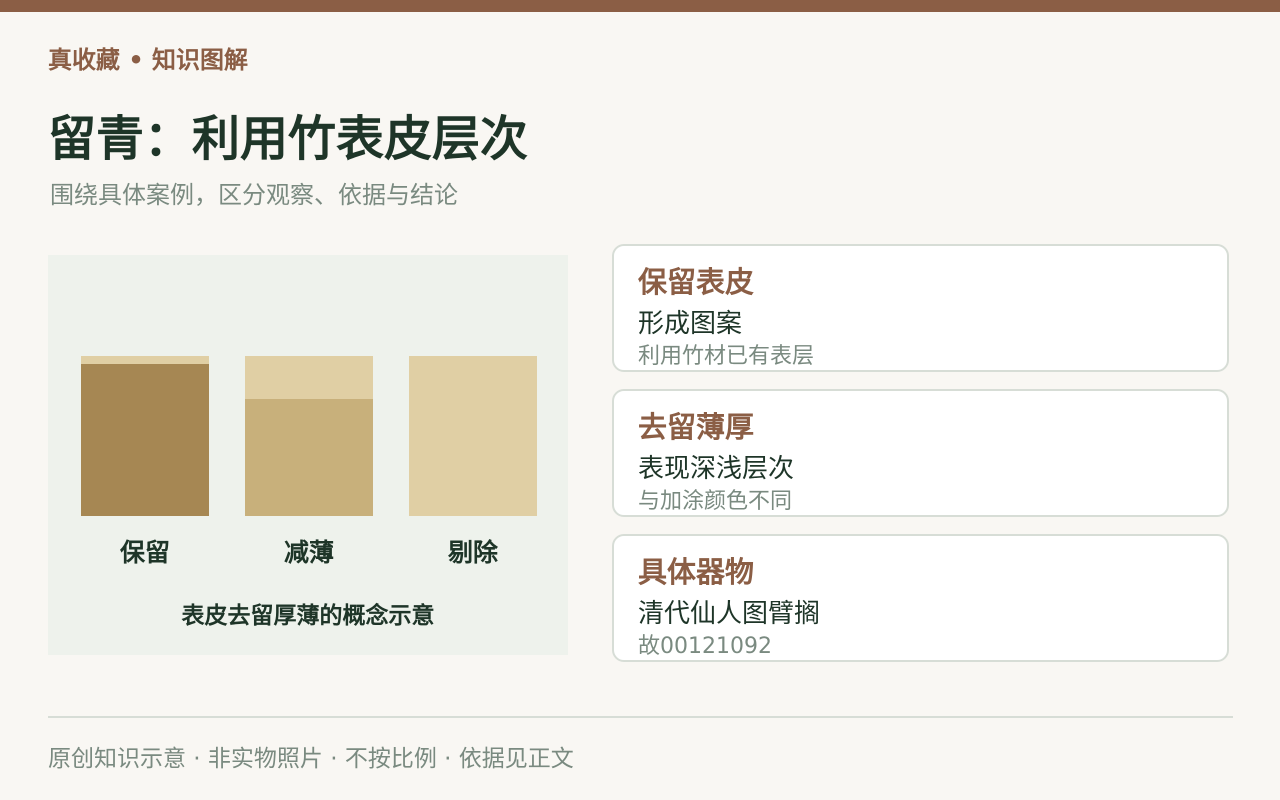 This screenshot has height=800, width=1280. Describe the element at coordinates (311, 759) in the screenshot. I see `footer-note: 原创知识示意 · 非实物照片 · 不按比例 · 依据见正文` at that location.